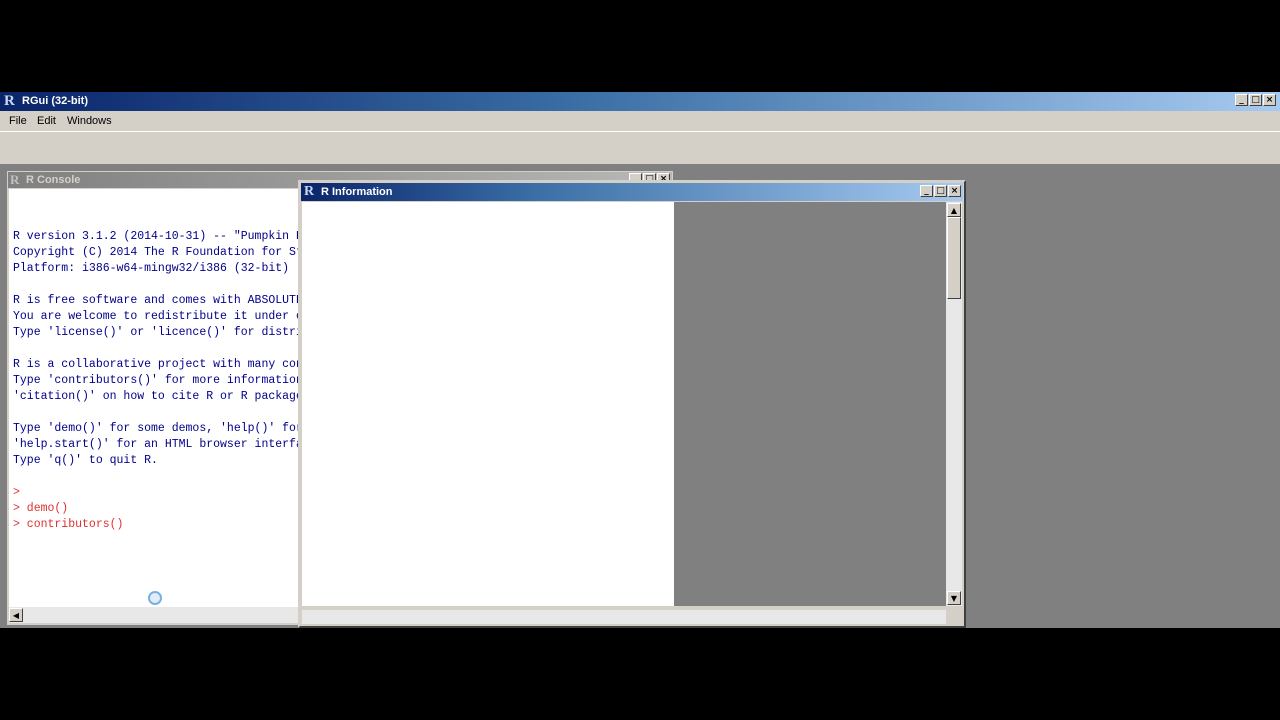 This screenshot has width=1280, height=720. Describe the element at coordinates (640, 101) in the screenshot. I see `rgui-titlebar: R RGui (32-bit) _ □ ×` at that location.